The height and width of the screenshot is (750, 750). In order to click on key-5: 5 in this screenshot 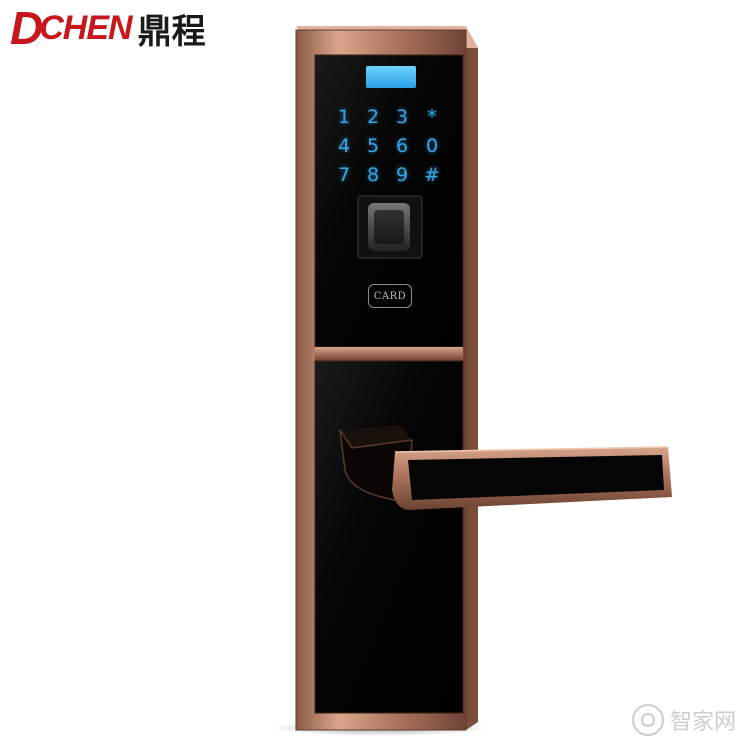, I will do `click(373, 146)`.